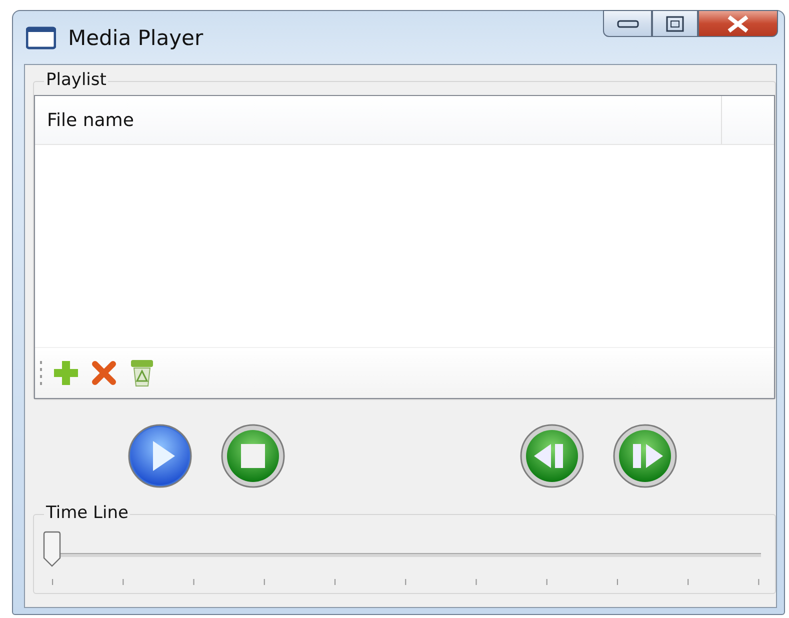 This screenshot has height=618, width=789. I want to click on group-title: Playlist, so click(76, 80).